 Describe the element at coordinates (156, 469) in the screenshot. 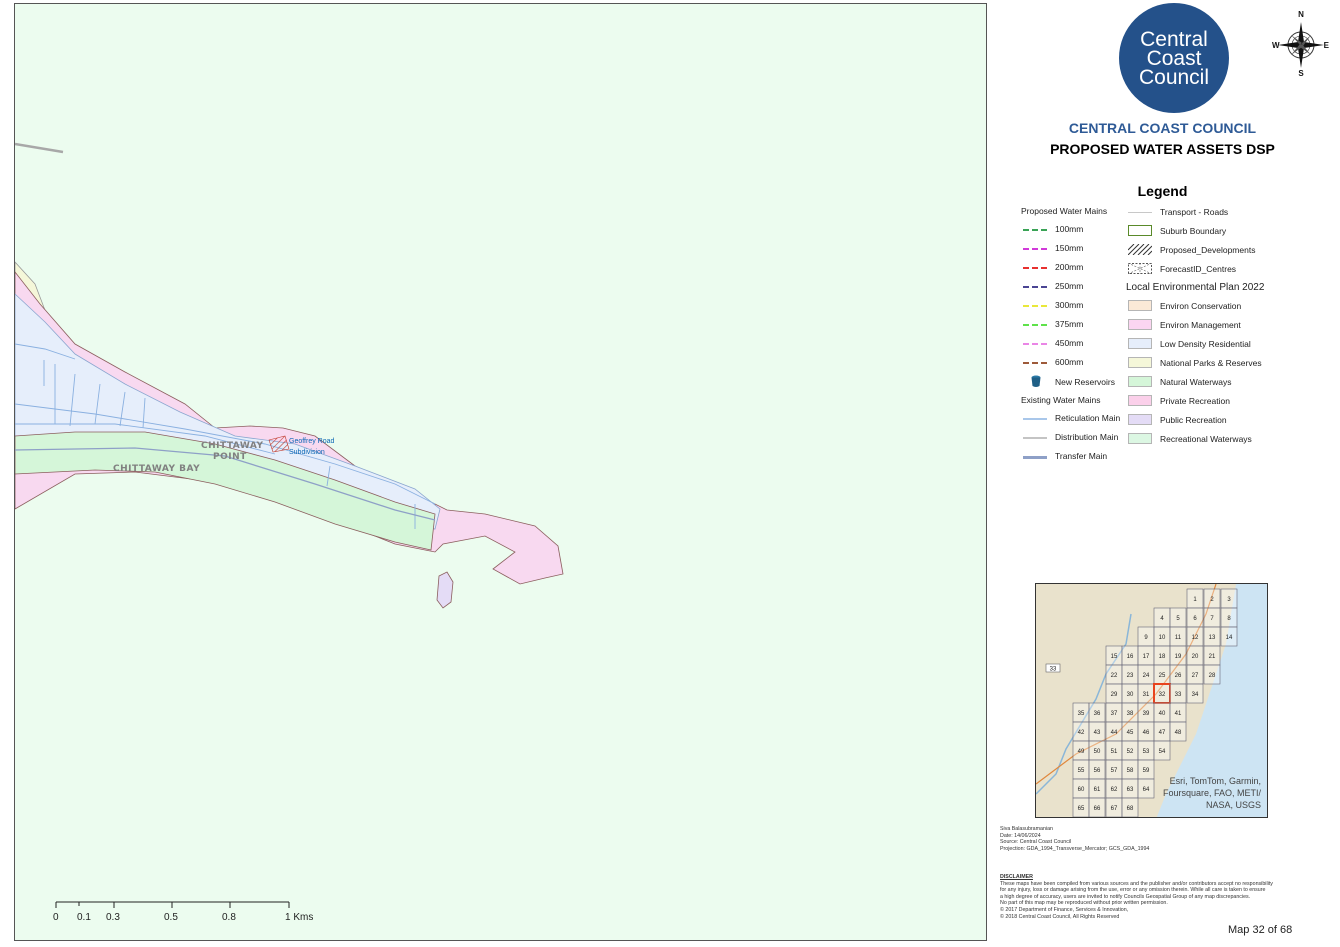

I see `place-label-chittaway-bay: CHITTAWAY BAY` at that location.